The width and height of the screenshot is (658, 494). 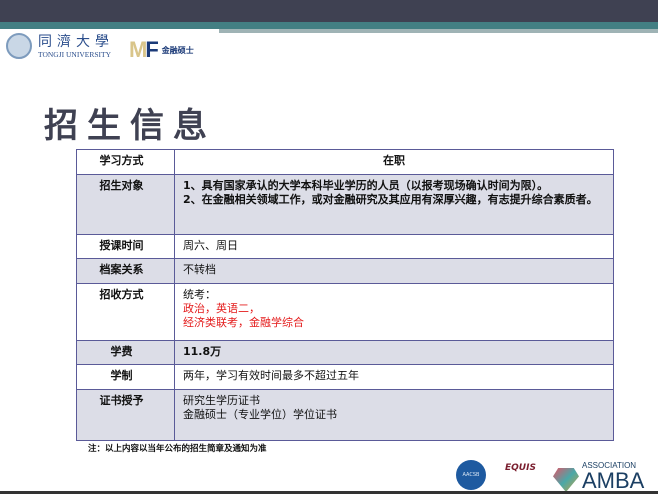 What do you see at coordinates (329, 11) in the screenshot?
I see `top-bar` at bounding box center [329, 11].